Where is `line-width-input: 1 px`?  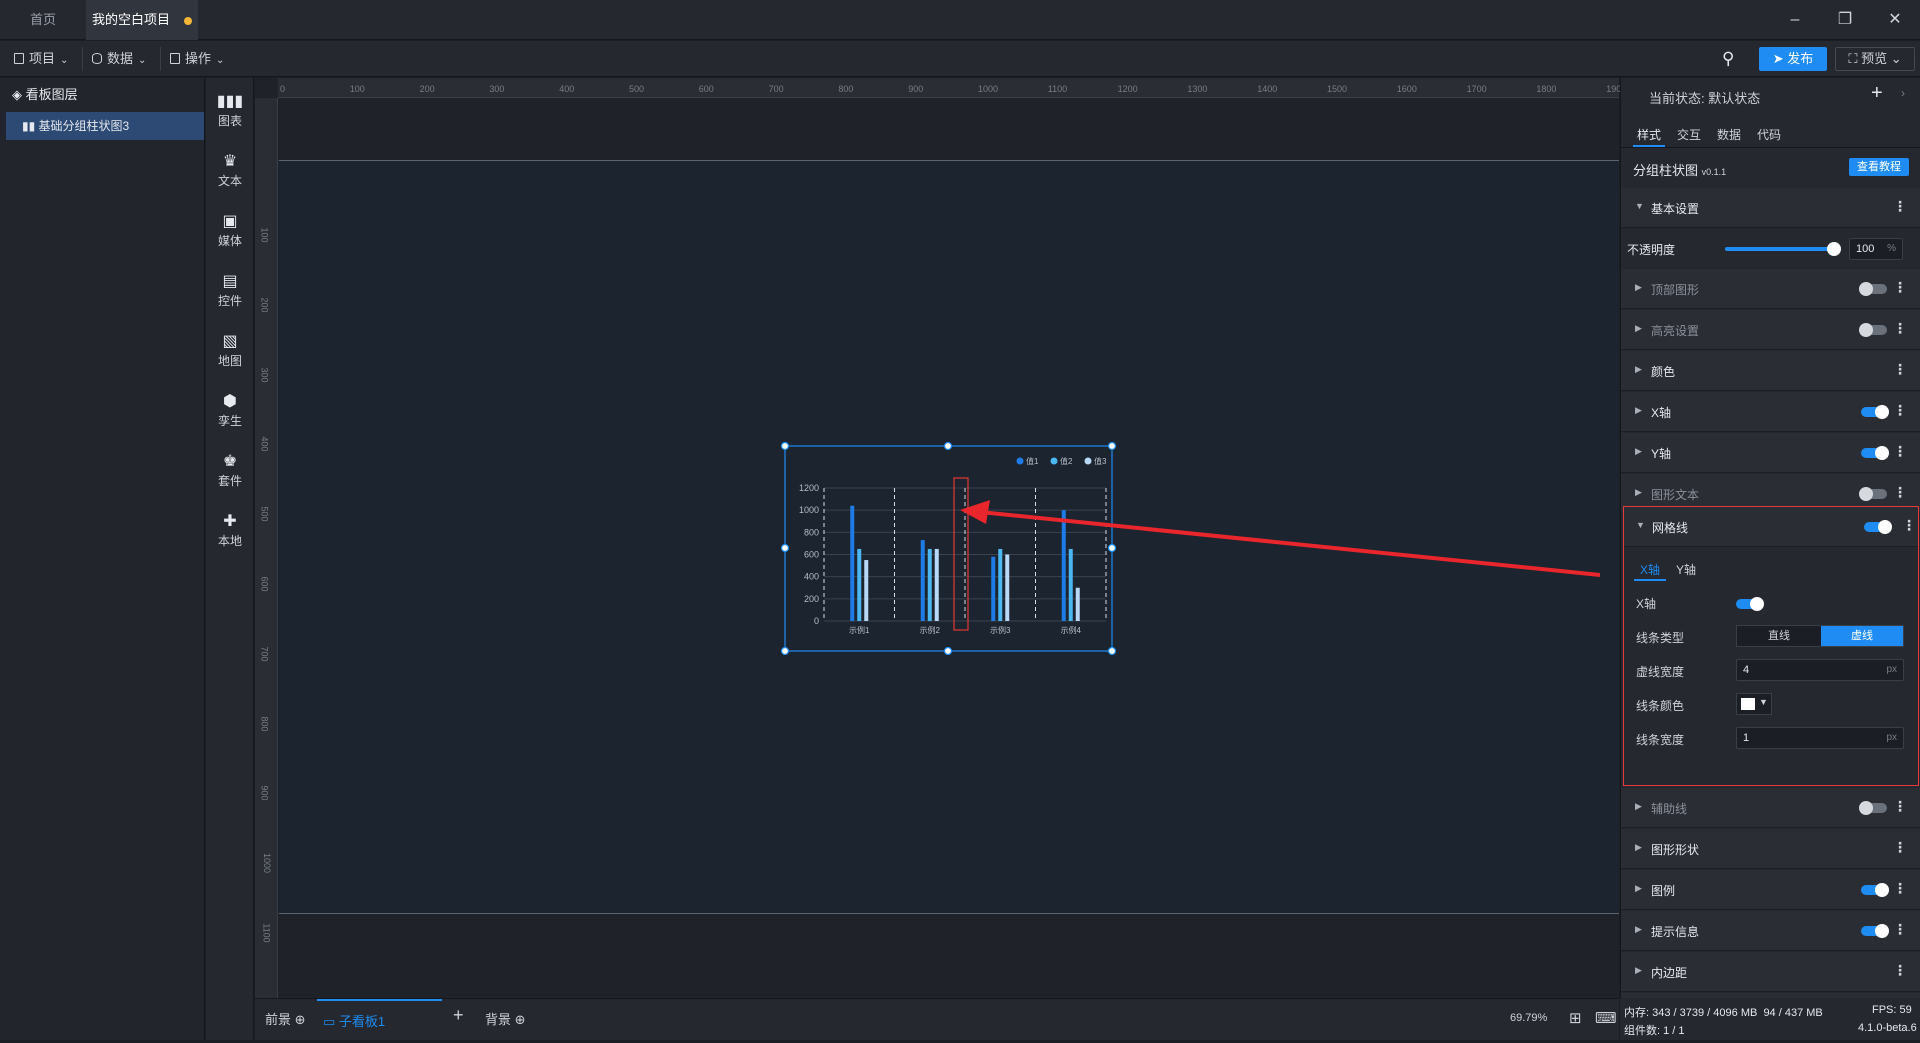
line-width-input: 1 px is located at coordinates (1820, 738).